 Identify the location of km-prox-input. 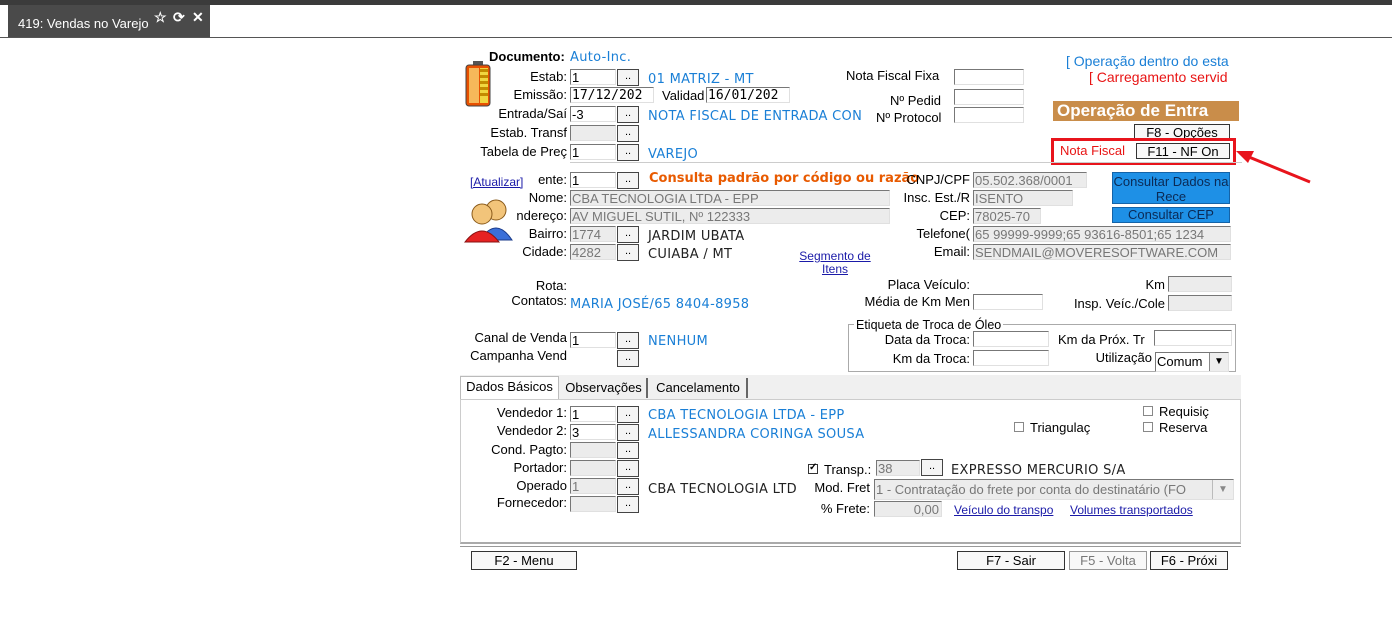
(1193, 338).